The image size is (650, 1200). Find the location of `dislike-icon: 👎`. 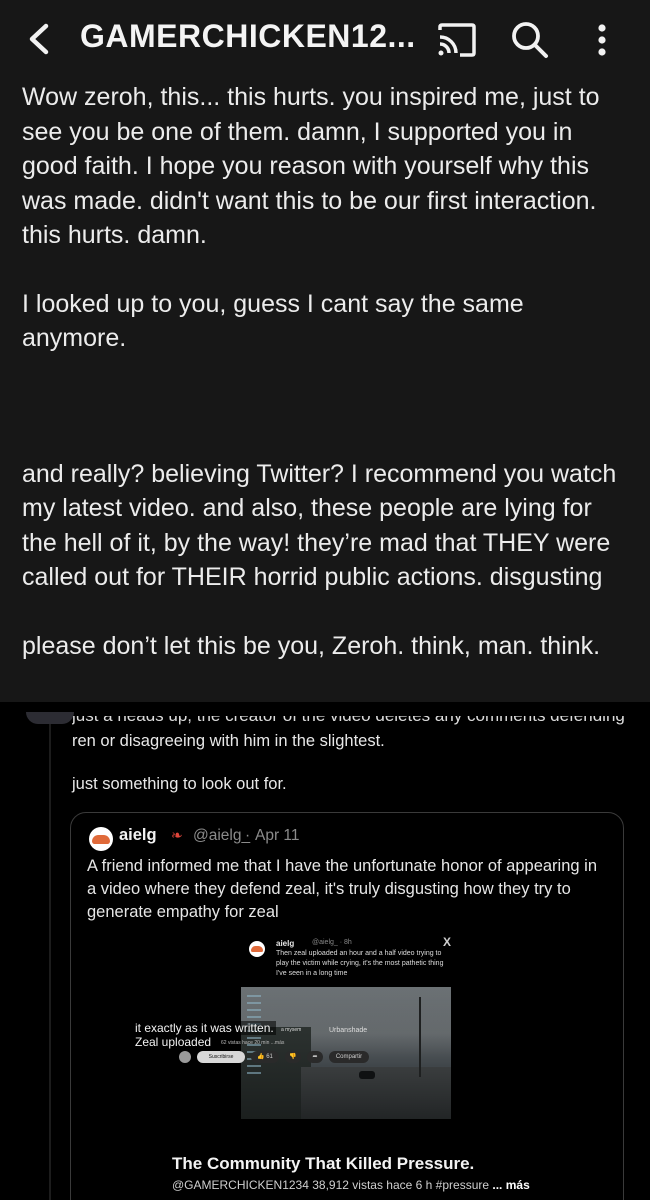

dislike-icon: 👎 is located at coordinates (293, 1057).